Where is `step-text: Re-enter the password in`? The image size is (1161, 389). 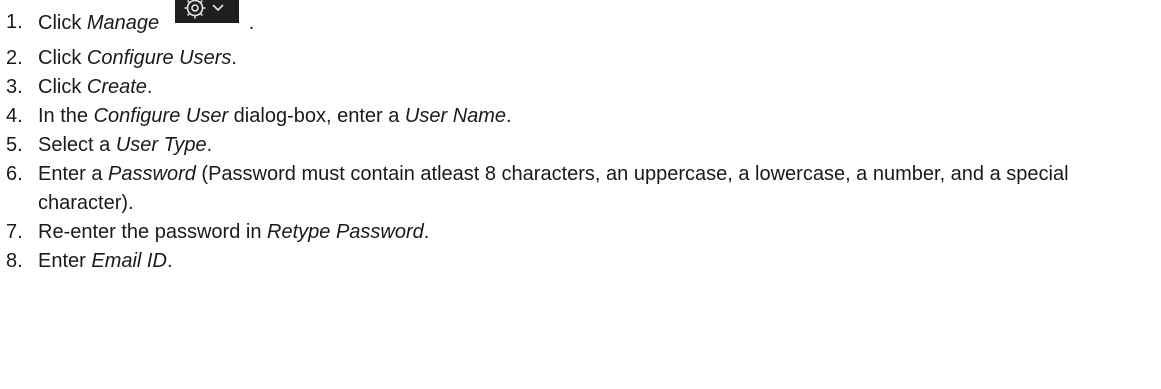 step-text: Re-enter the password in is located at coordinates (153, 232).